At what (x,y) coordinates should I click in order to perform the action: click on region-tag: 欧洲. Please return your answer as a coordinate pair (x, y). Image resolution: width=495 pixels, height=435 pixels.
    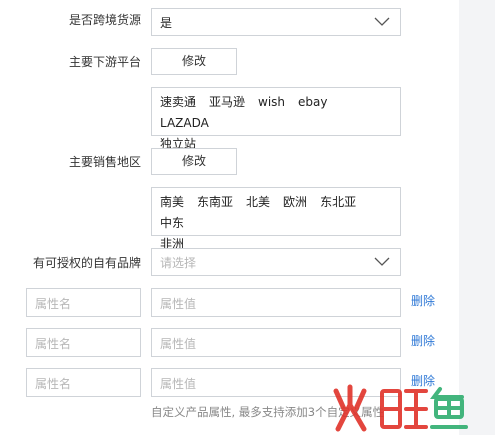
    Looking at the image, I should click on (295, 202).